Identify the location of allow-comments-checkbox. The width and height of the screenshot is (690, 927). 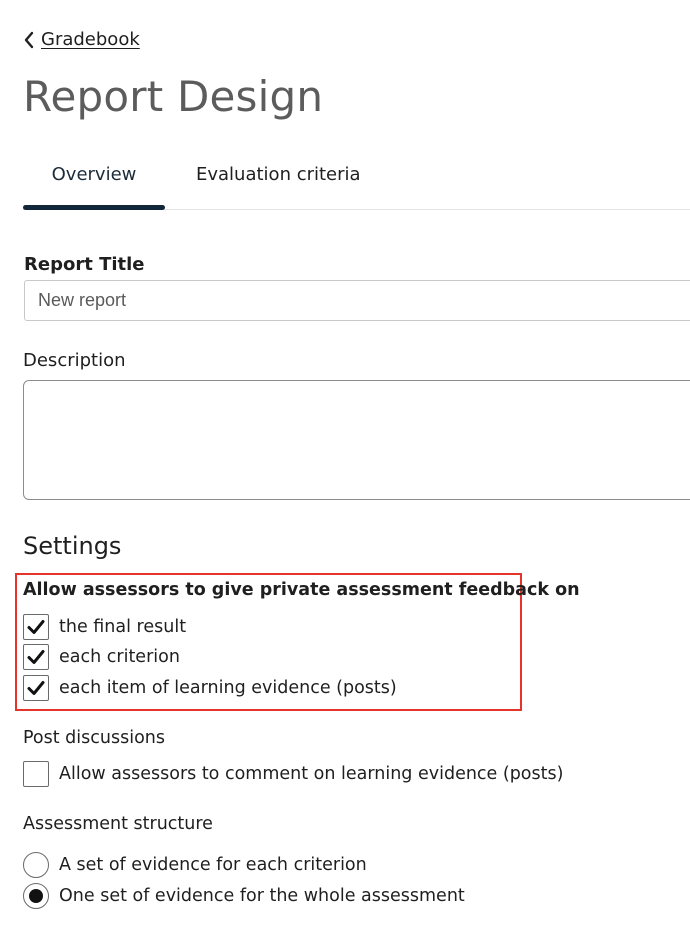
(36, 774).